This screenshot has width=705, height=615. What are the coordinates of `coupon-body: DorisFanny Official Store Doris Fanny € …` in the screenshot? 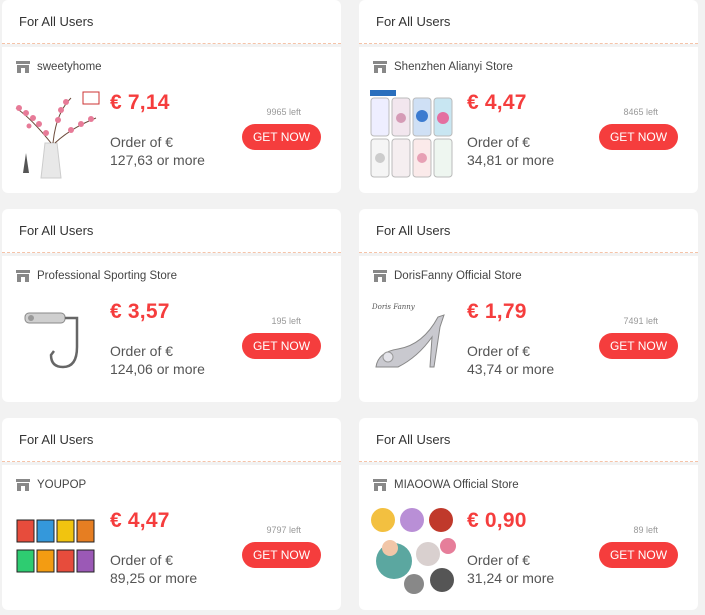 It's located at (528, 329).